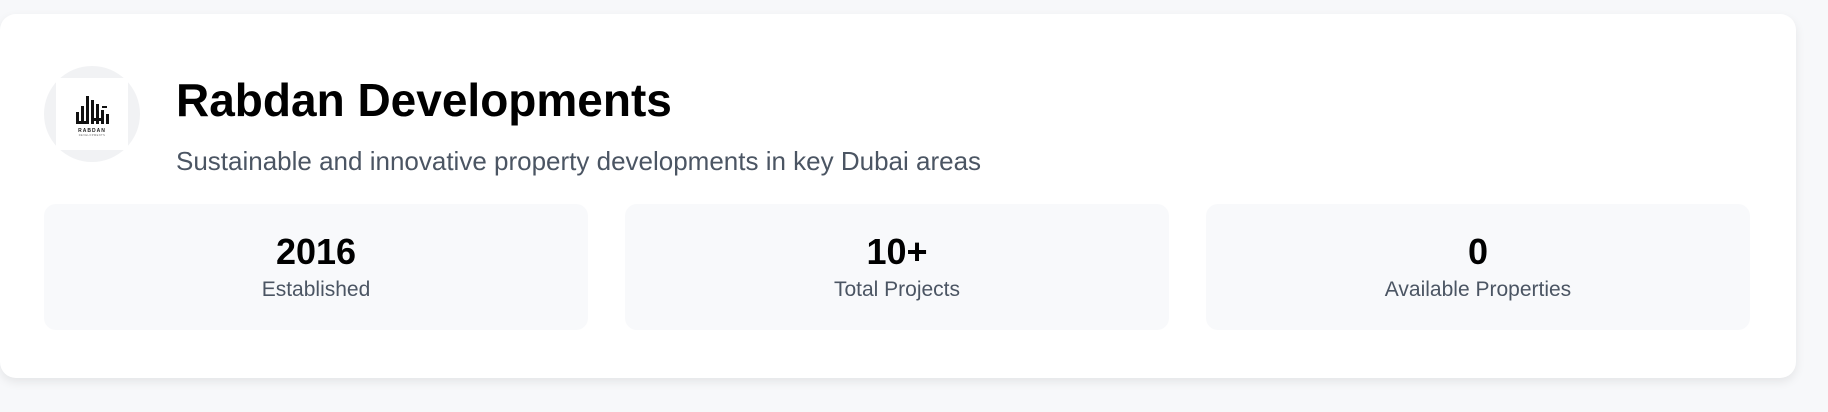 The height and width of the screenshot is (412, 1828). I want to click on stat-label: Established, so click(316, 290).